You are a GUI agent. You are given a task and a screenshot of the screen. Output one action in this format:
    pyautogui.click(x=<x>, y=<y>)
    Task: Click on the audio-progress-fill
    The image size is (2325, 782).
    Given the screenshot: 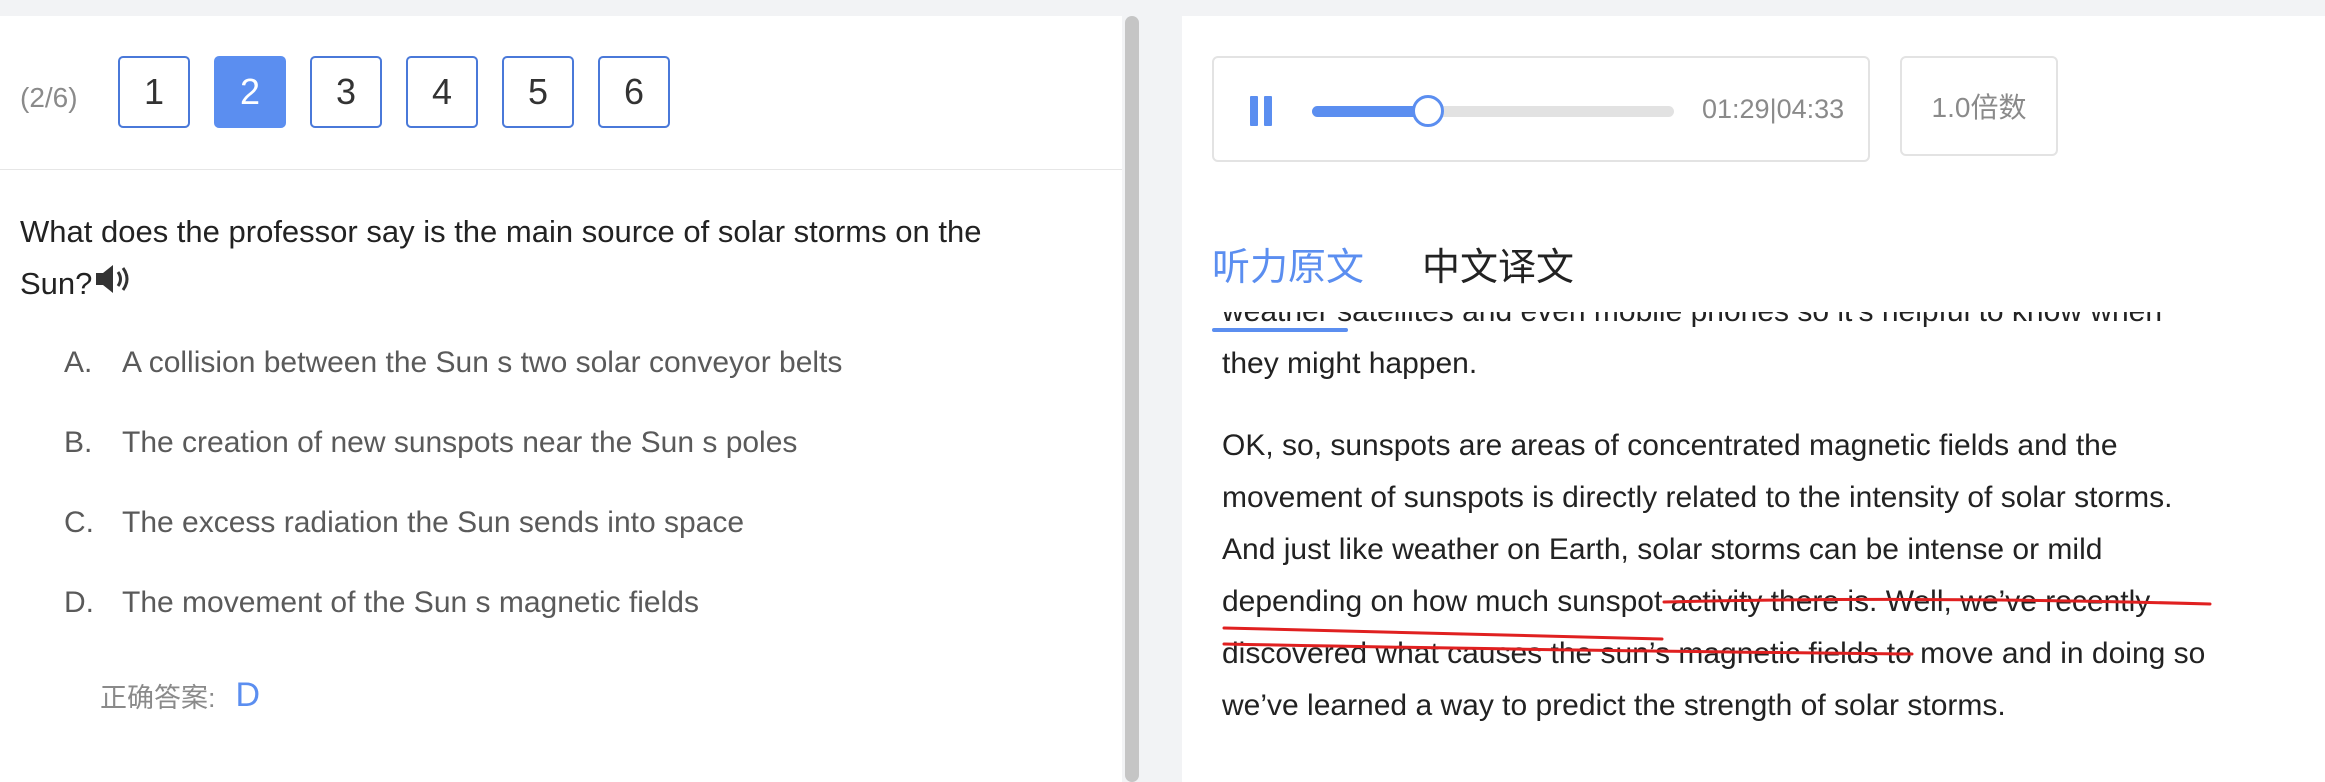 What is the action you would take?
    pyautogui.click(x=1370, y=111)
    